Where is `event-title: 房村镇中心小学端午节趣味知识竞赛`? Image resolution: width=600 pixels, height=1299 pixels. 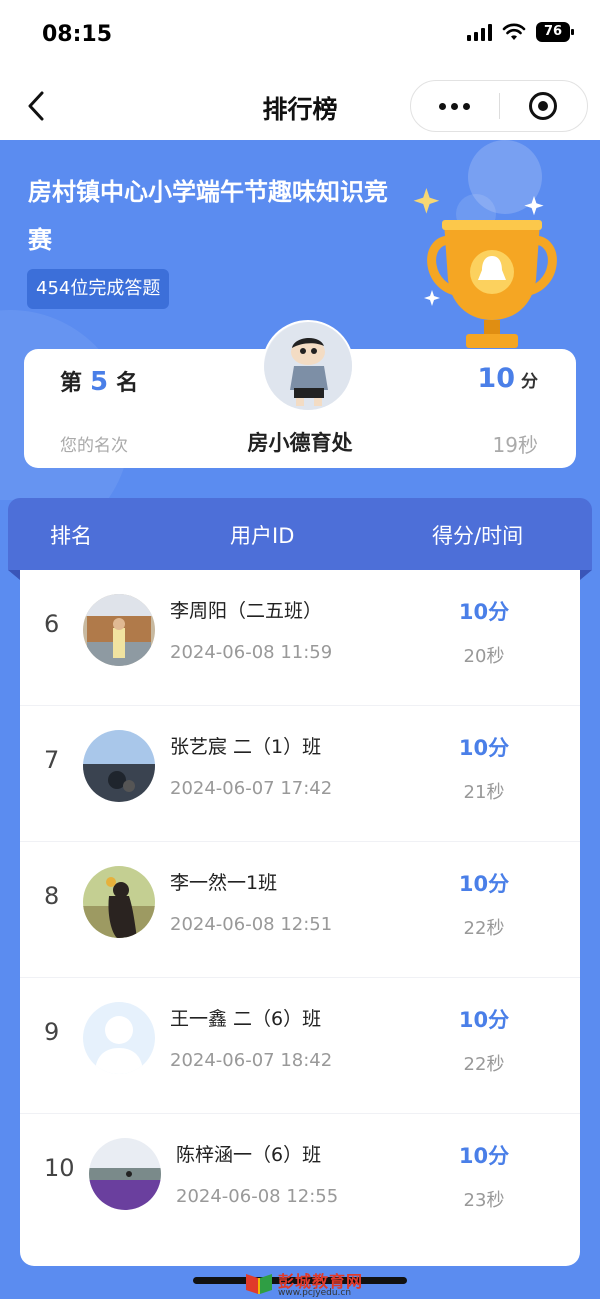 event-title: 房村镇中心小学端午节趣味知识竞赛 is located at coordinates (208, 216).